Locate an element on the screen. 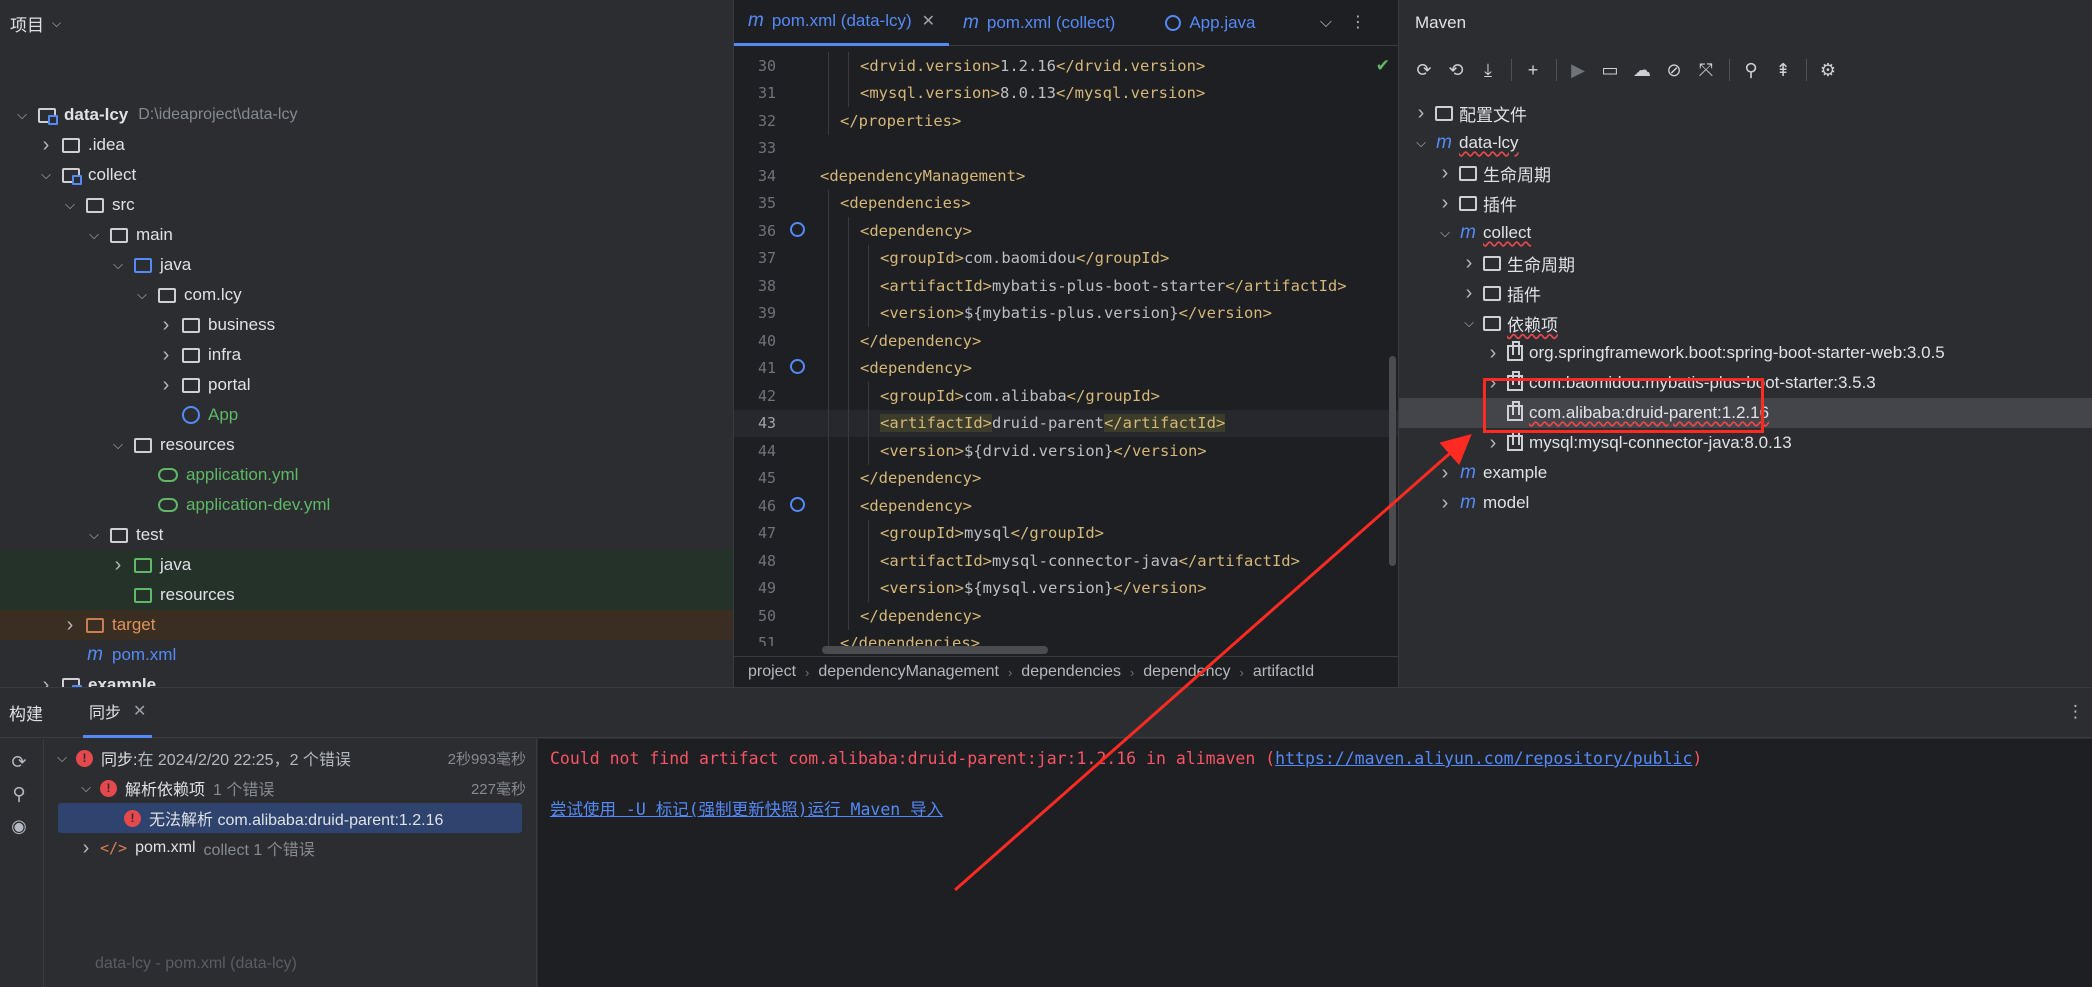 The image size is (2092, 987). pin-icon: ⚲ is located at coordinates (19, 794).